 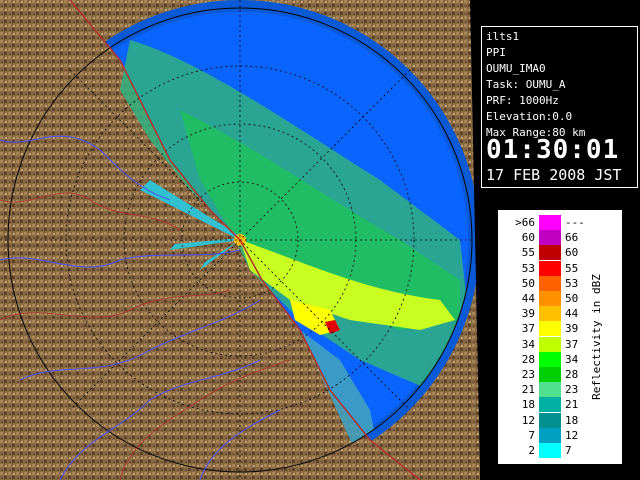 What do you see at coordinates (522, 100) in the screenshot?
I see `prf-value: PRF: 1000Hz` at bounding box center [522, 100].